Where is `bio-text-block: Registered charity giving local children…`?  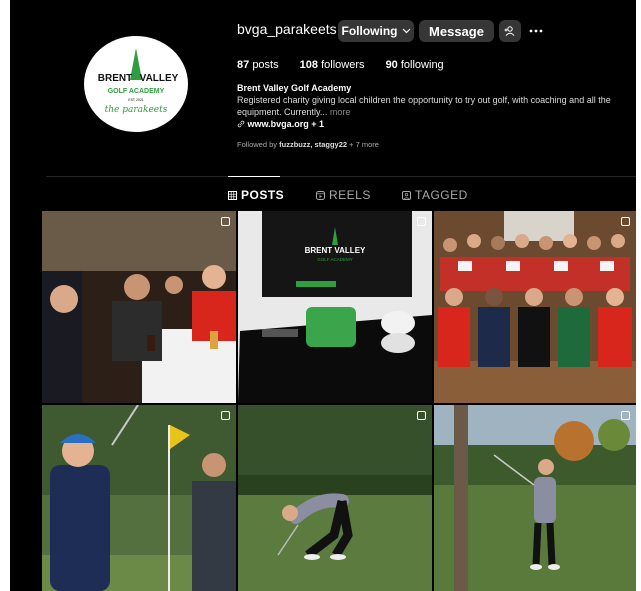
bio-text-block: Registered charity giving local children… is located at coordinates (432, 106).